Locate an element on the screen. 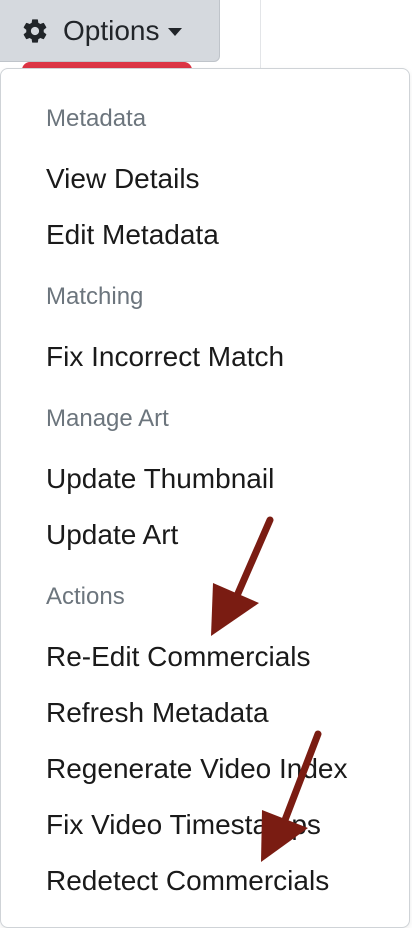  menu-item-fix-video-timestamps: Fix Video Timestamps is located at coordinates (183, 825).